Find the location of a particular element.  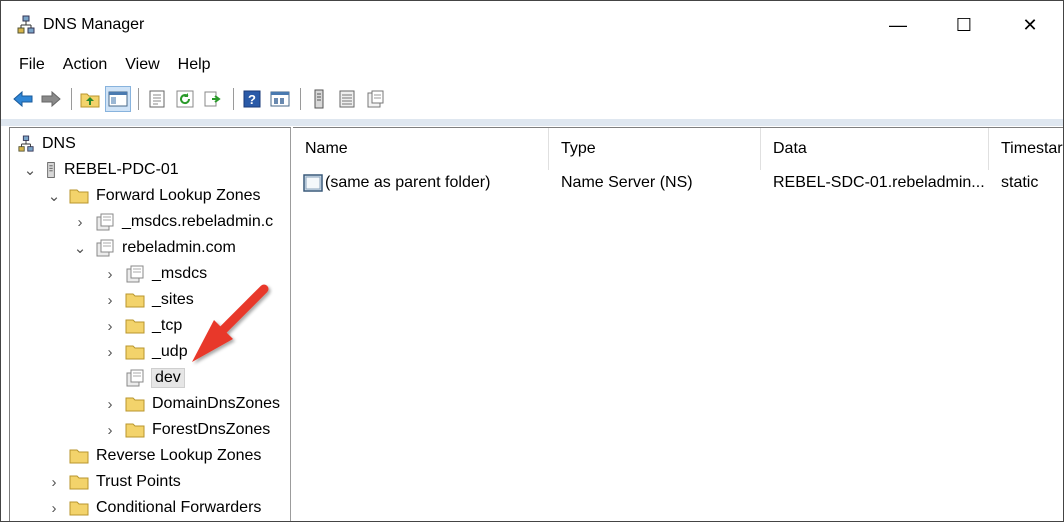

record-name: (same as parent folder) is located at coordinates (408, 182).